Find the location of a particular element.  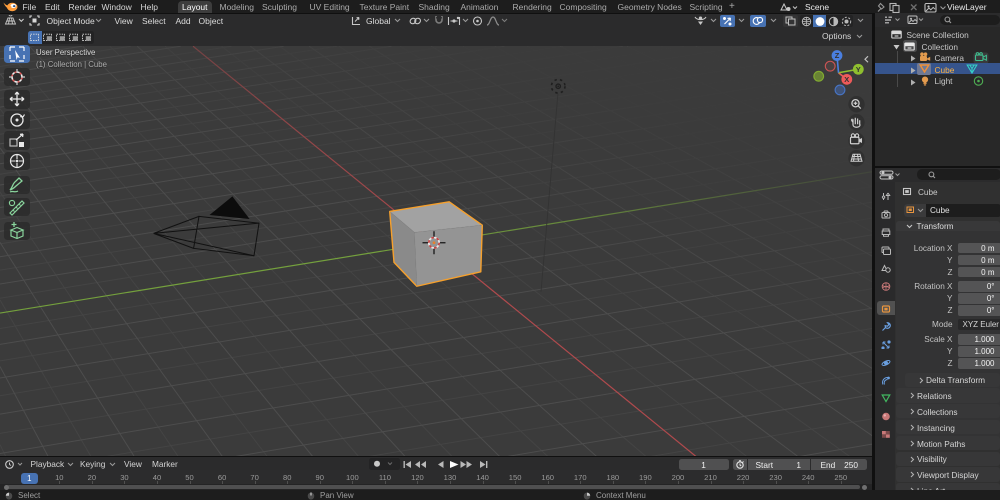

svg-text: X is located at coordinates (846, 78).